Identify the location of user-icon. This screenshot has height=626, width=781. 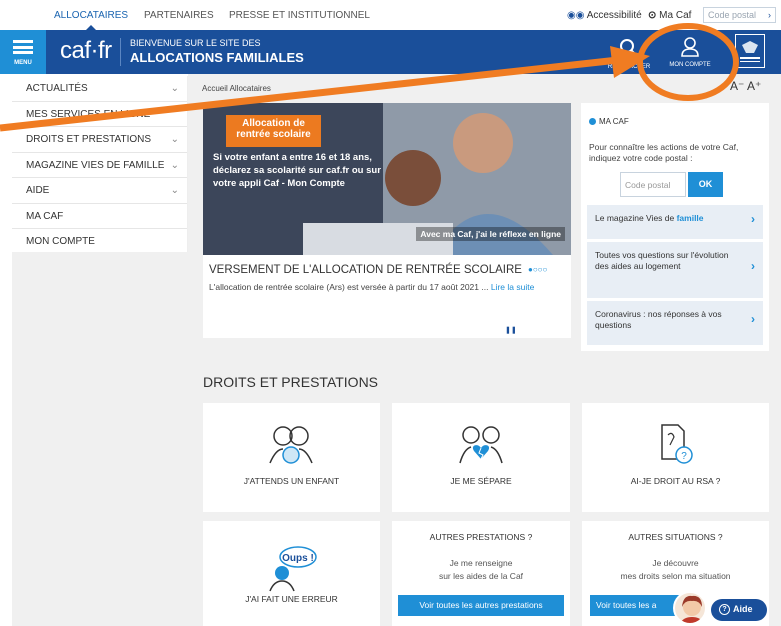
(690, 47).